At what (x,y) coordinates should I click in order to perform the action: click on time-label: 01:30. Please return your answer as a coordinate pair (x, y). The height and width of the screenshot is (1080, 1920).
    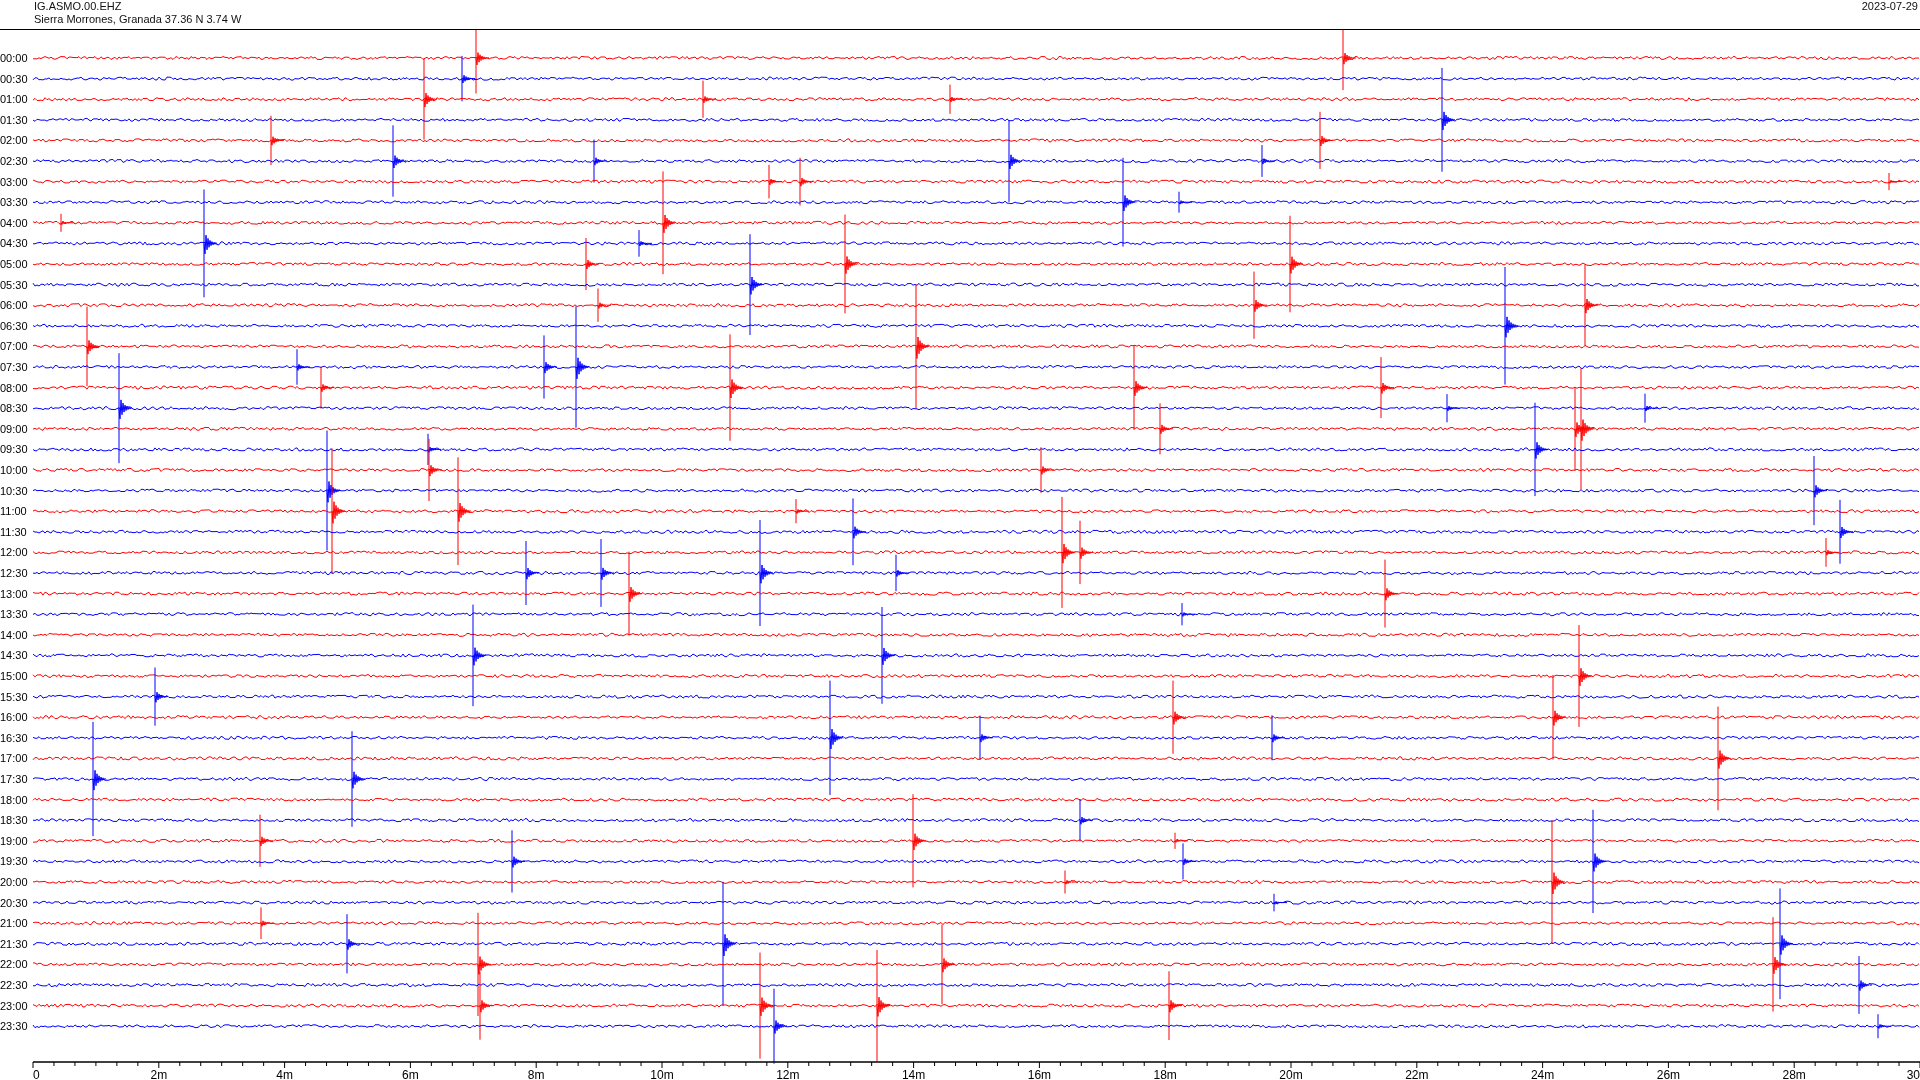
    Looking at the image, I should click on (14, 119).